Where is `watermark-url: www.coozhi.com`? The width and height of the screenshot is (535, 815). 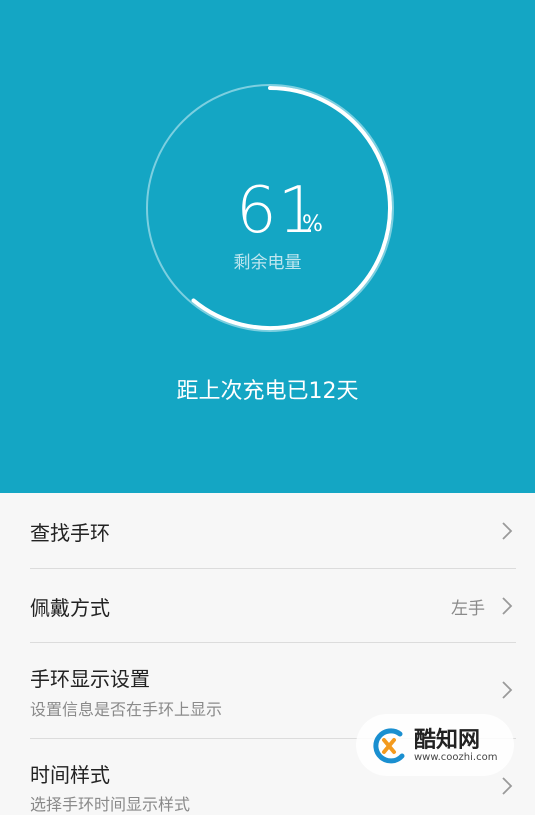 watermark-url: www.coozhi.com is located at coordinates (456, 757).